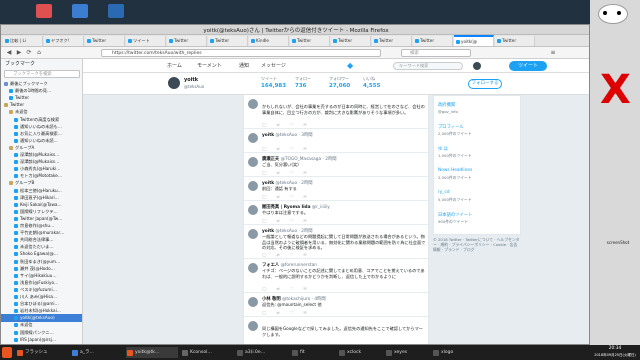 This screenshot has height=360, width=640. Describe the element at coordinates (453, 221) in the screenshot. I see `trend-count: 900件のツイート` at that location.